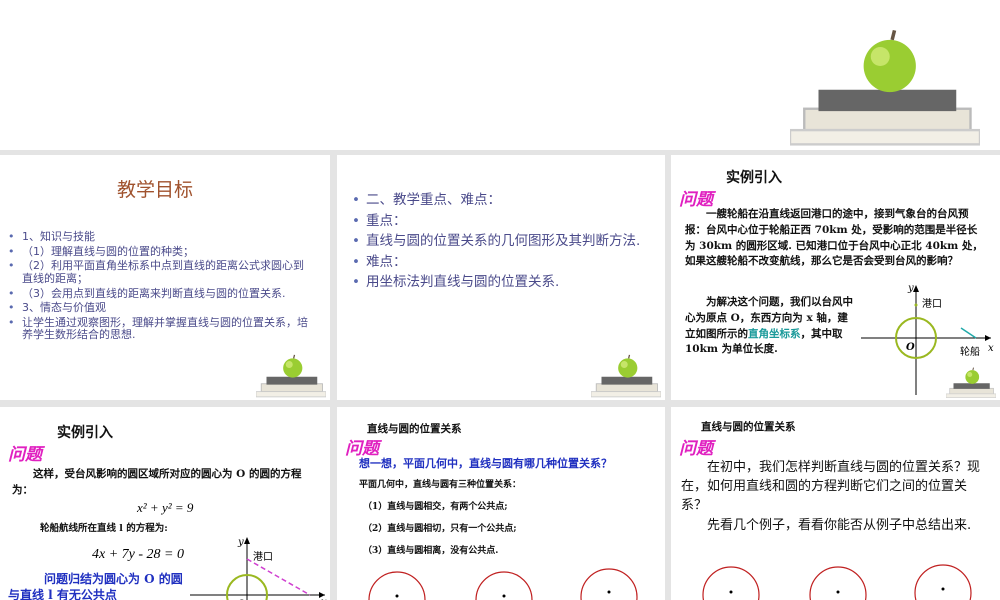  Describe the element at coordinates (485, 463) in the screenshot. I see `question-text: 想一想，平面几何中，直线与圆有哪几种位置关系？` at that location.